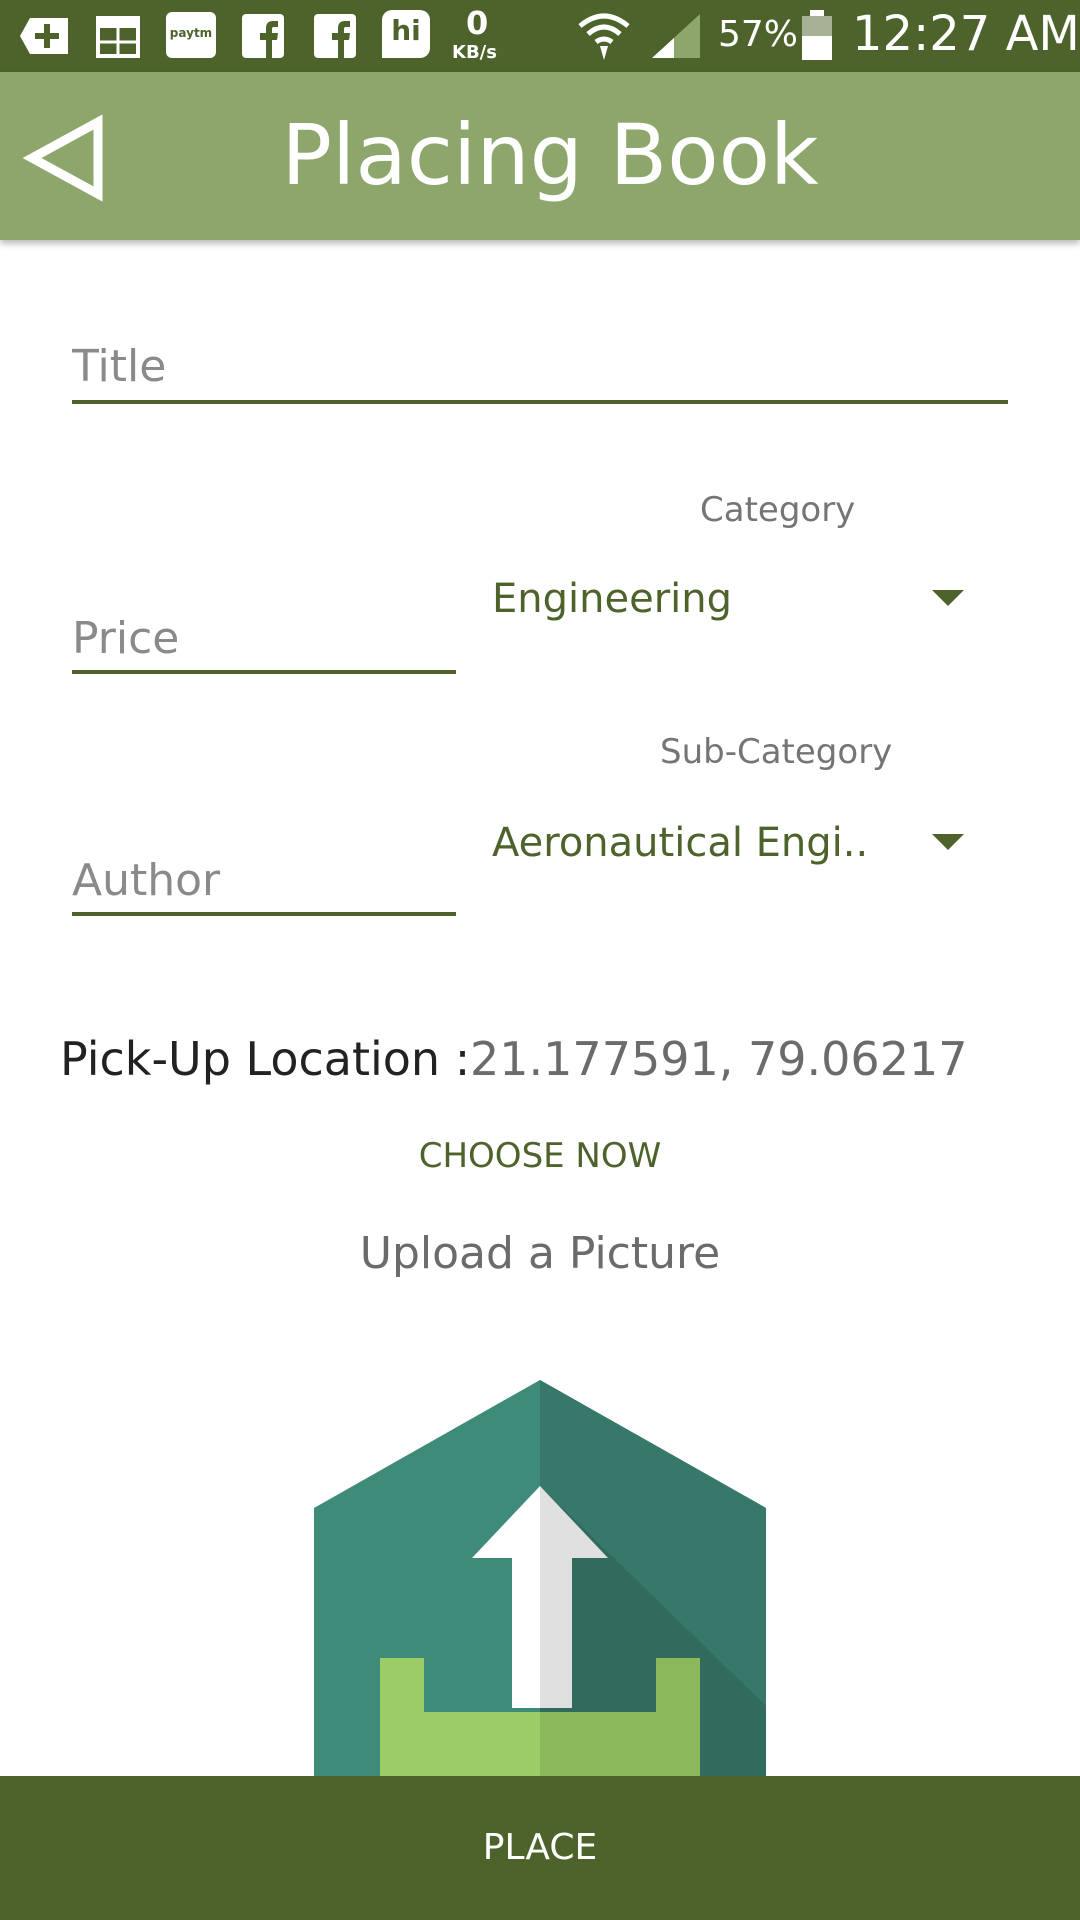 This screenshot has height=1920, width=1080. Describe the element at coordinates (540, 1576) in the screenshot. I see `upload-picture-icon` at that location.